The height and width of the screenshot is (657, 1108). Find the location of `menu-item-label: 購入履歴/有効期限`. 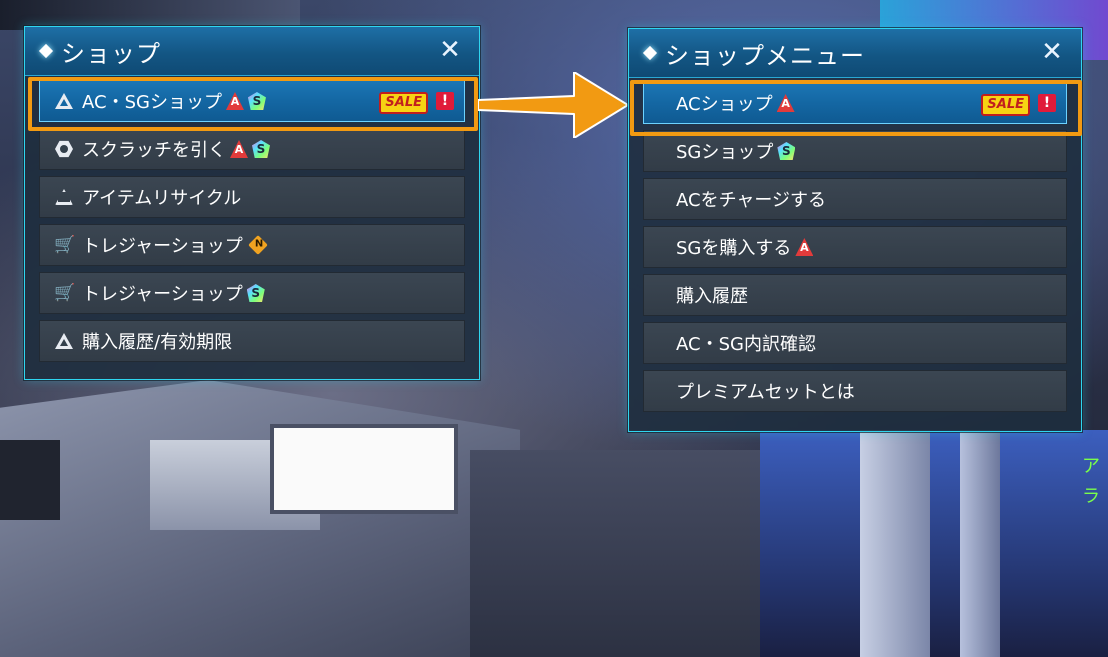

menu-item-label: 購入履歴/有効期限 is located at coordinates (157, 342).